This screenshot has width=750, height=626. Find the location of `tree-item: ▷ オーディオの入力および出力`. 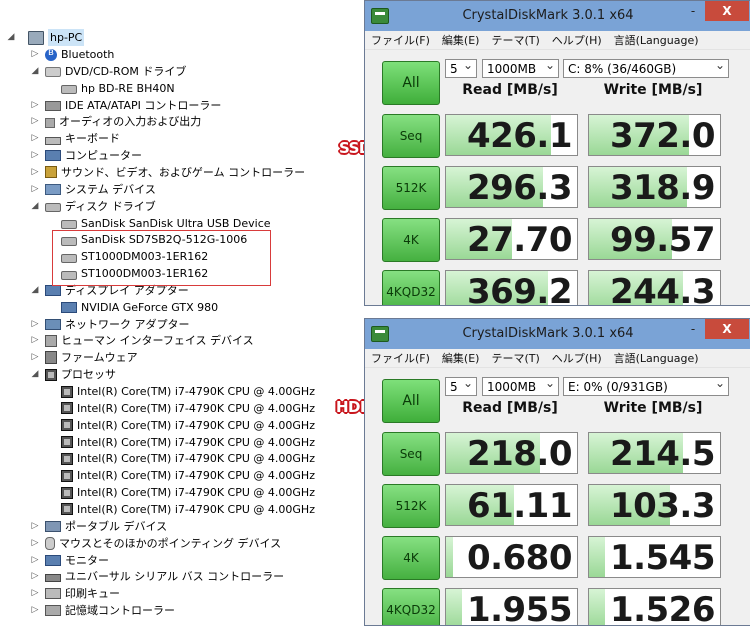

tree-item: ▷ オーディオの入力および出力 is located at coordinates (116, 121).